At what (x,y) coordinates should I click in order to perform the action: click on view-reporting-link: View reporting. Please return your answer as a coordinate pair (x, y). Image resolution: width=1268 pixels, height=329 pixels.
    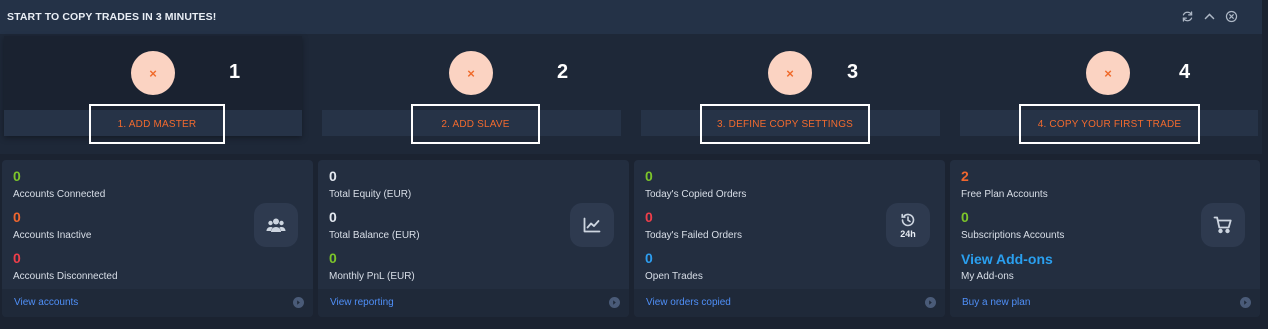
    Looking at the image, I should click on (362, 302).